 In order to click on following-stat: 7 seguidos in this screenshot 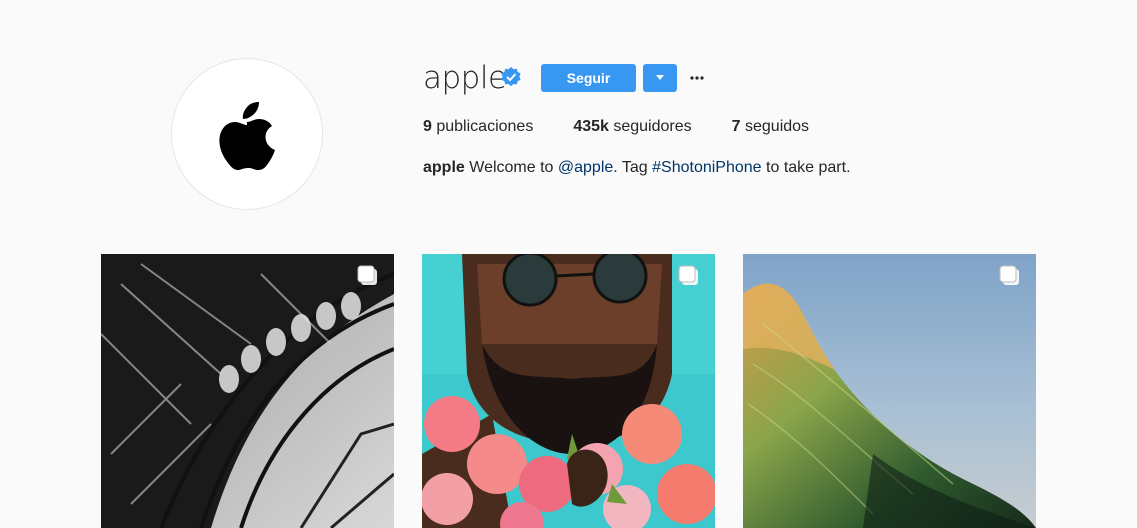, I will do `click(770, 127)`.